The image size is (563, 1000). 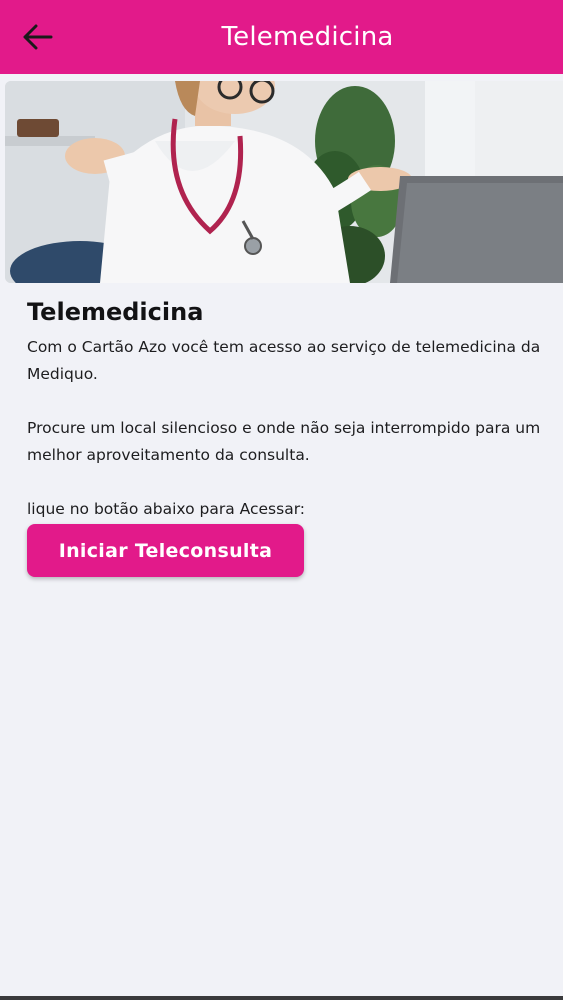 What do you see at coordinates (166, 509) in the screenshot?
I see `instruction-text: lique no botão abaixo para Acessar:` at bounding box center [166, 509].